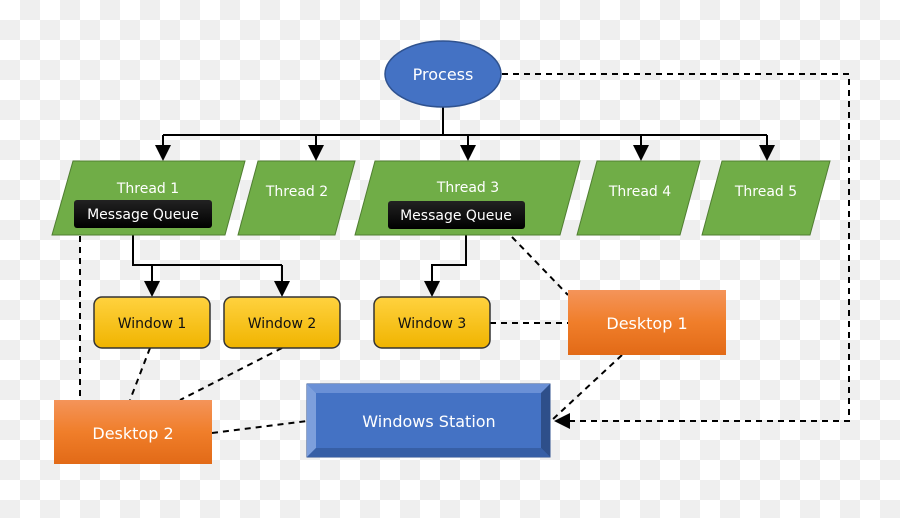 The height and width of the screenshot is (518, 900). I want to click on thread-4: Thread 4, so click(638, 198).